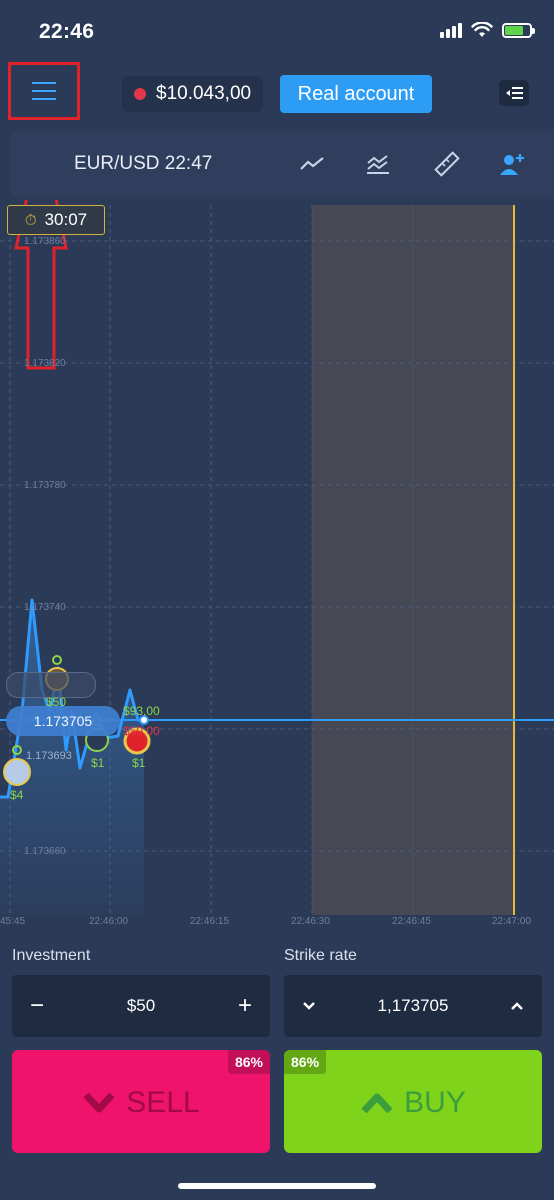 The height and width of the screenshot is (1200, 554). Describe the element at coordinates (56, 702) in the screenshot. I see `trade-amount: $50` at that location.